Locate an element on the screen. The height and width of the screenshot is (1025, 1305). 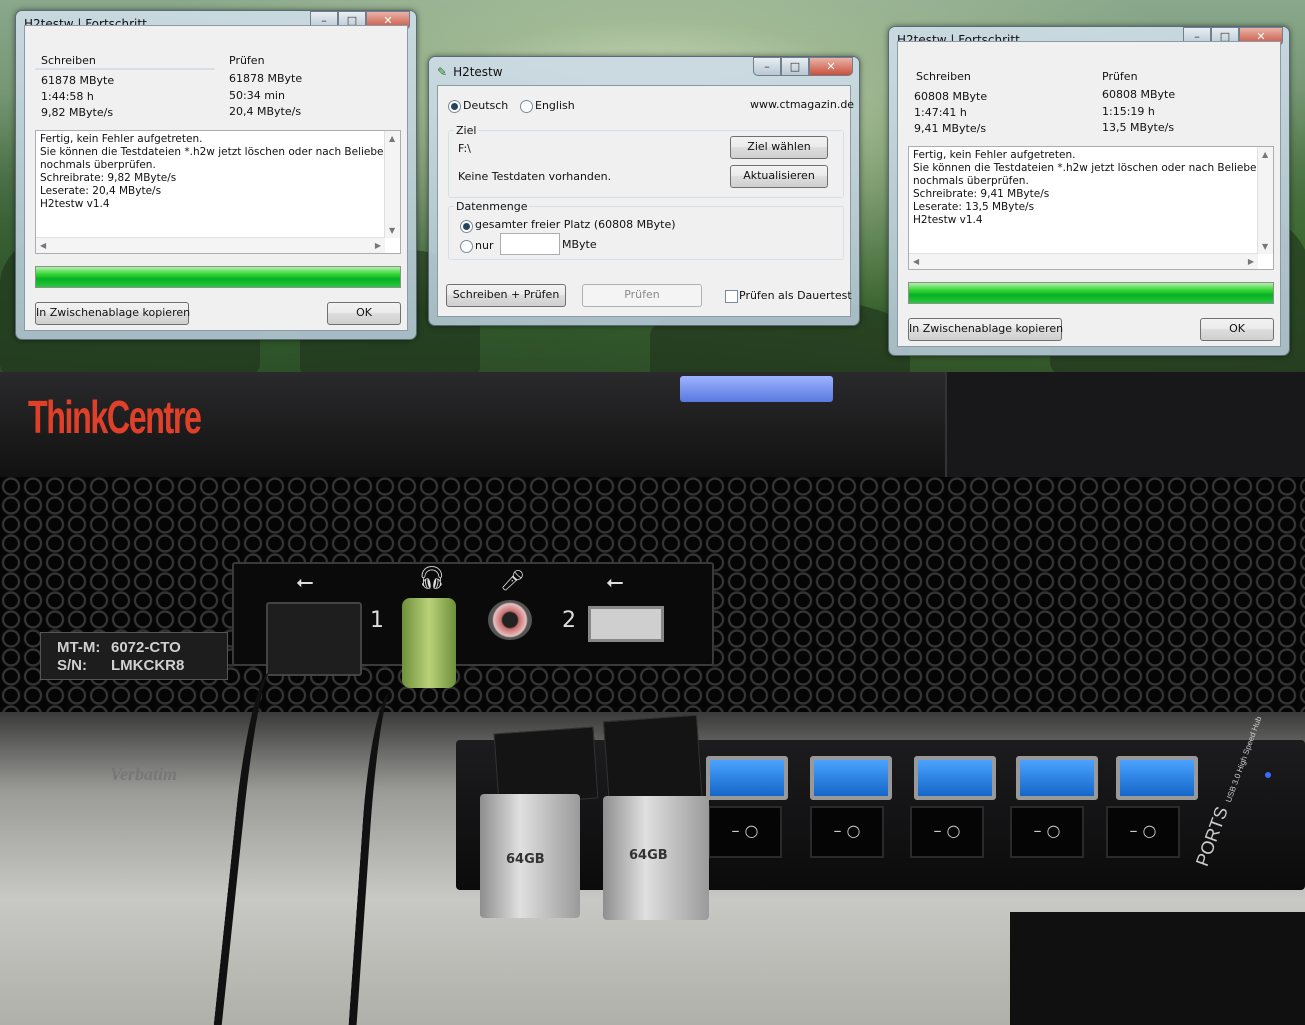
speaker is located at coordinates (1157, 968).